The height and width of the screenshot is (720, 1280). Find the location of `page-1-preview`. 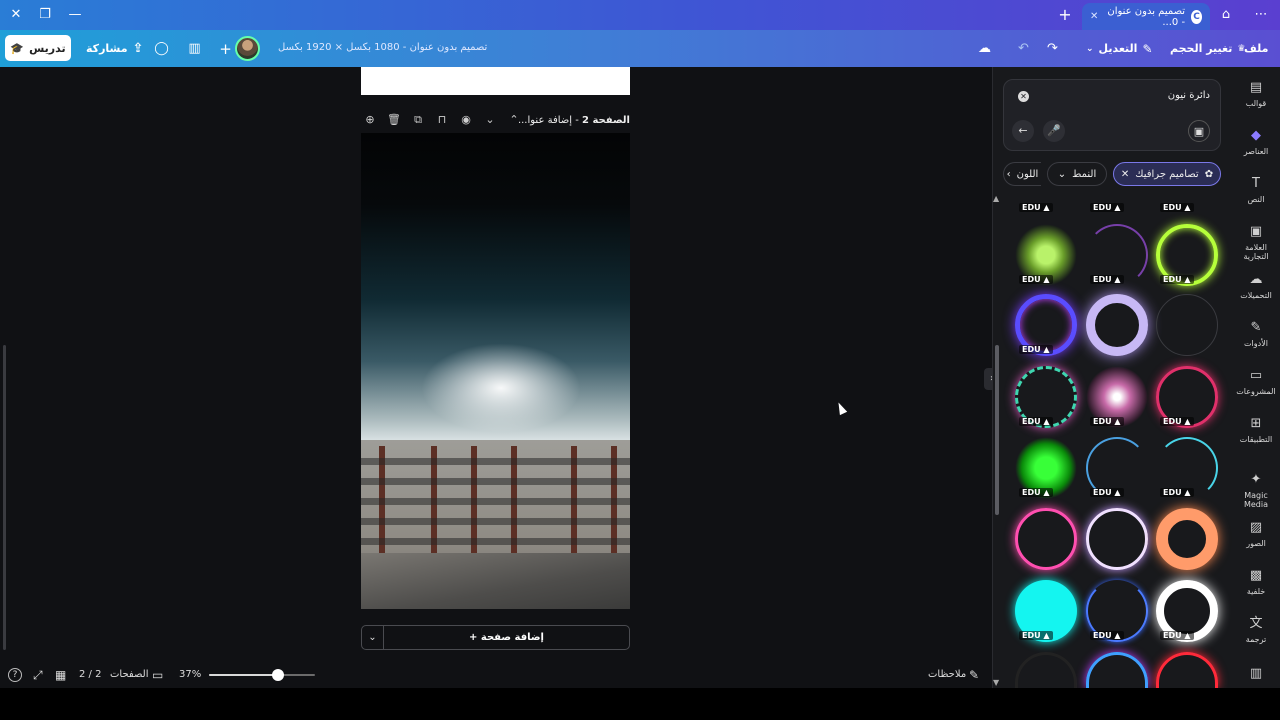

page-1-preview is located at coordinates (495, 81).